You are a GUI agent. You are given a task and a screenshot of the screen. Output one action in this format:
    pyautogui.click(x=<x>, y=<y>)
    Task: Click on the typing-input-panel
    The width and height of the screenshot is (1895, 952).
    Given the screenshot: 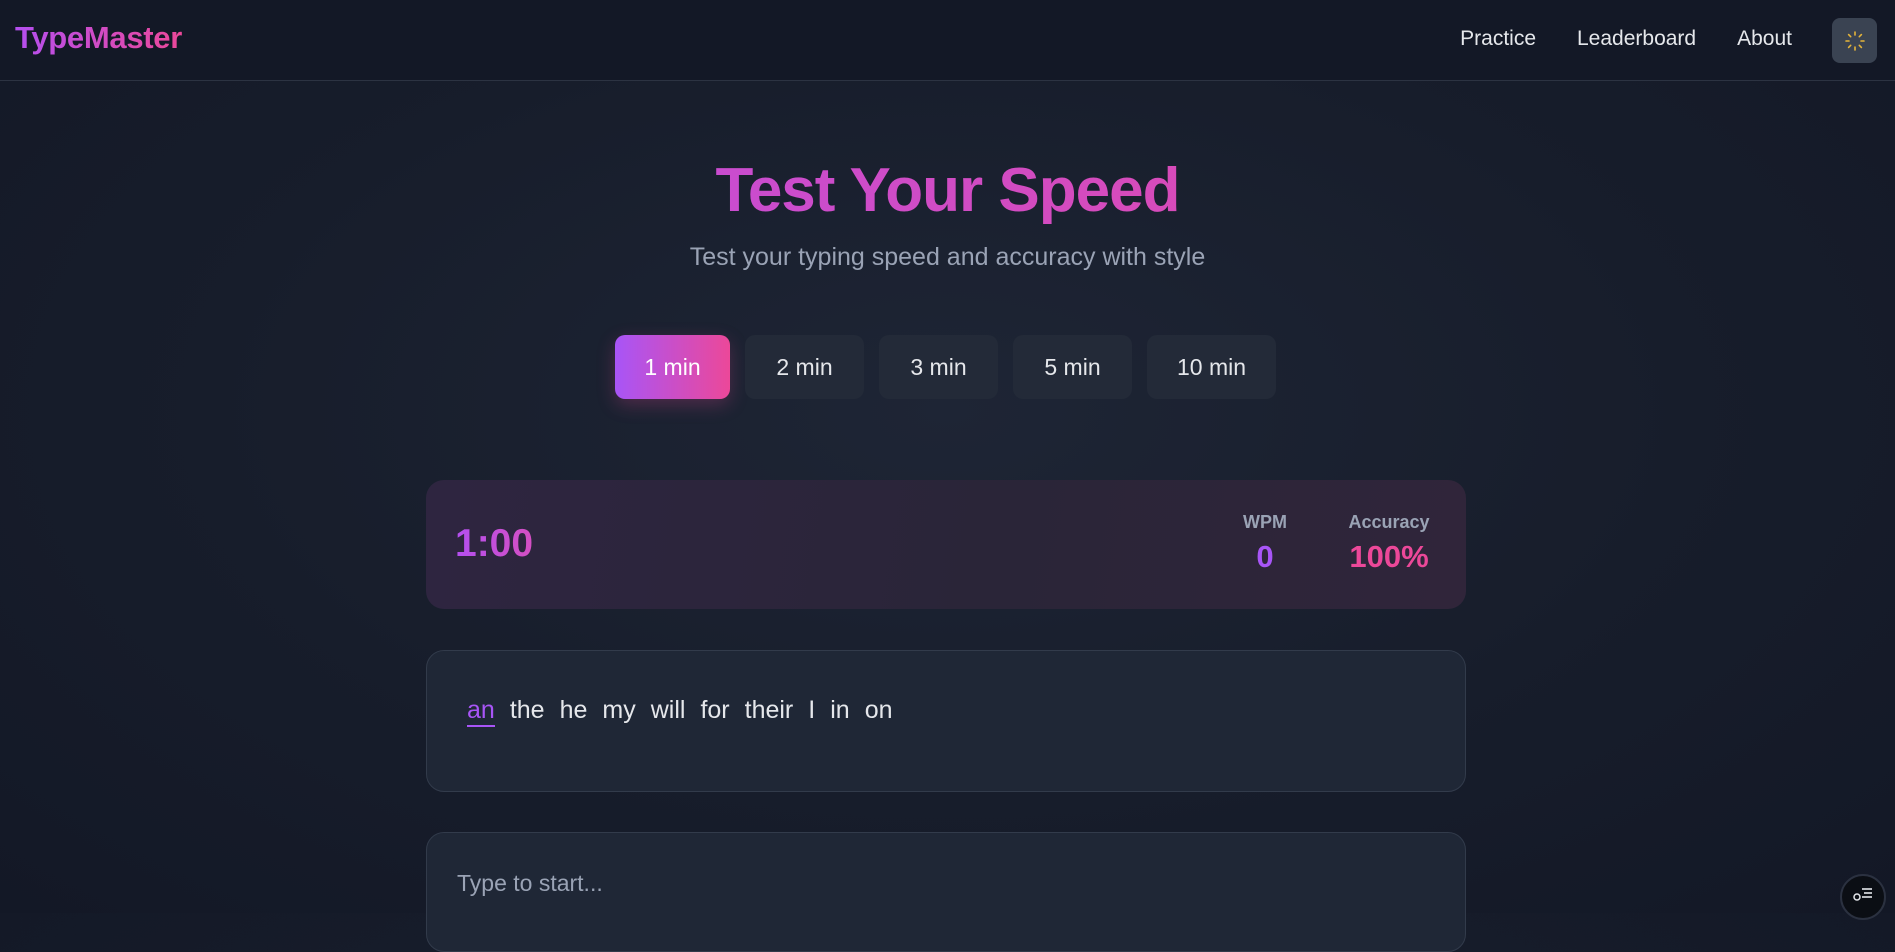 What is the action you would take?
    pyautogui.click(x=946, y=892)
    